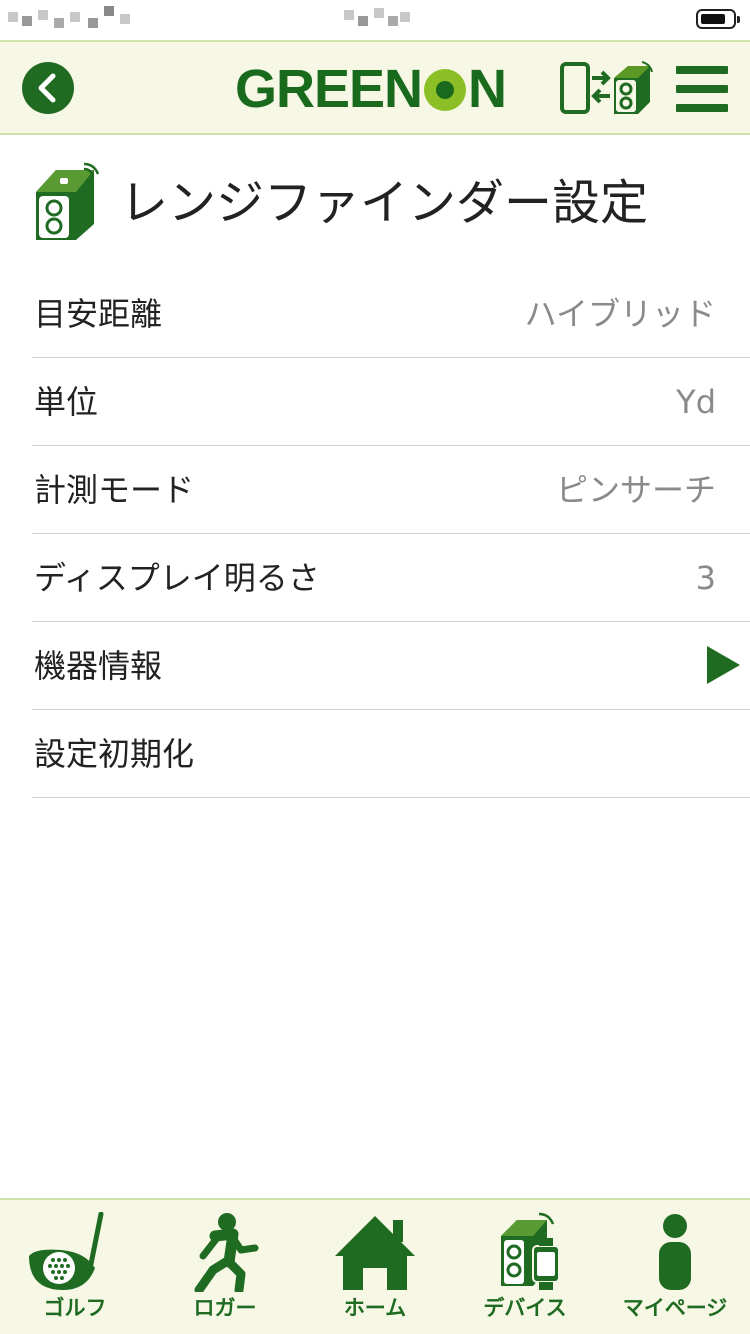 The width and height of the screenshot is (750, 1334). What do you see at coordinates (391, 666) in the screenshot?
I see `setting-row-device-info: 機器情報` at bounding box center [391, 666].